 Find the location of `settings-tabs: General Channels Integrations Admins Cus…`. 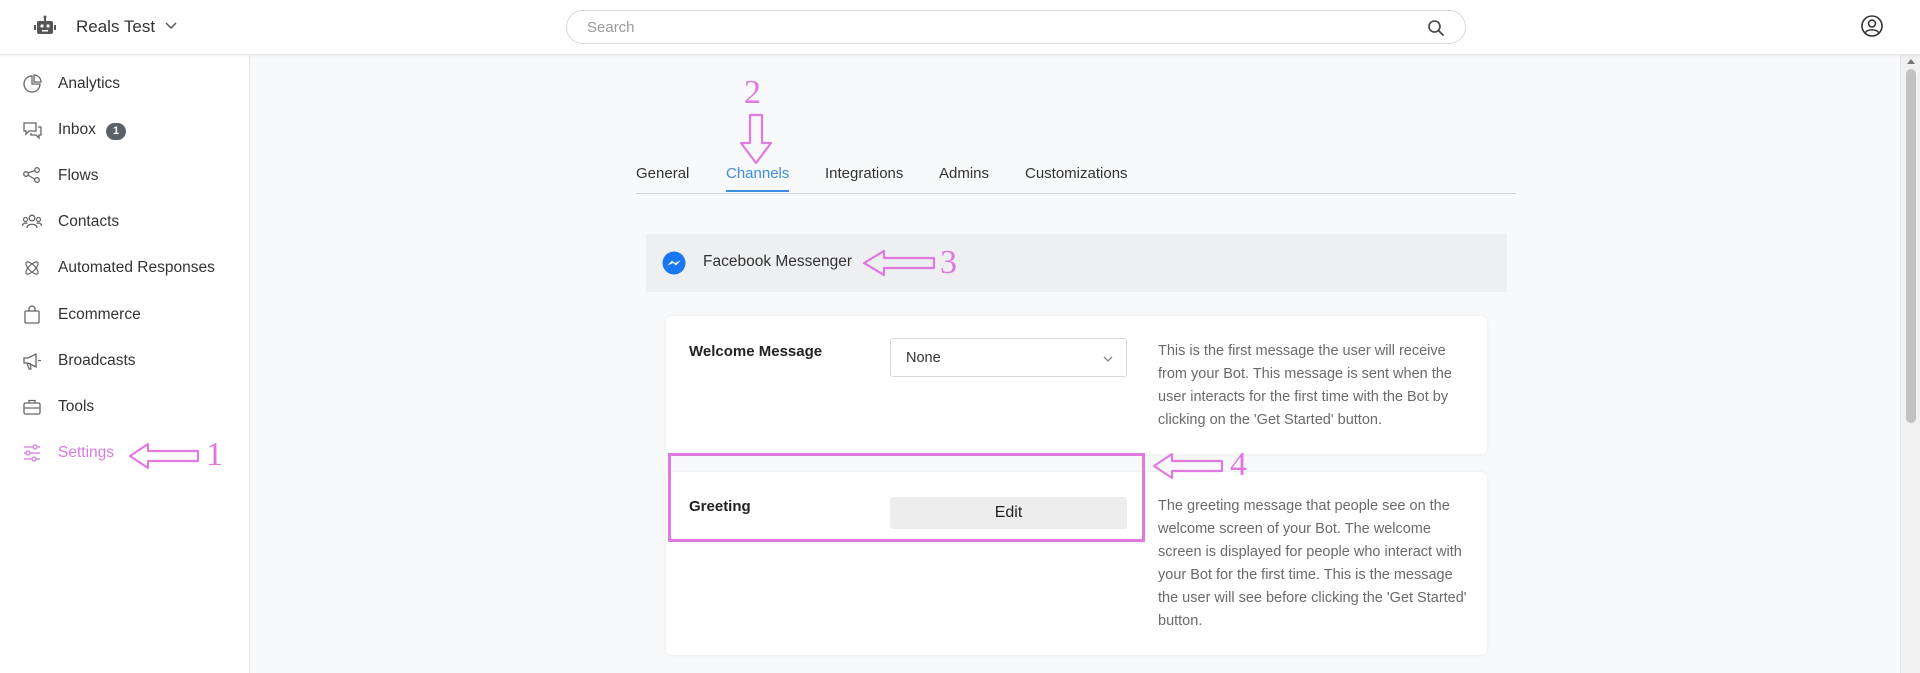

settings-tabs: General Channels Integrations Admins Cus… is located at coordinates (1076, 178).